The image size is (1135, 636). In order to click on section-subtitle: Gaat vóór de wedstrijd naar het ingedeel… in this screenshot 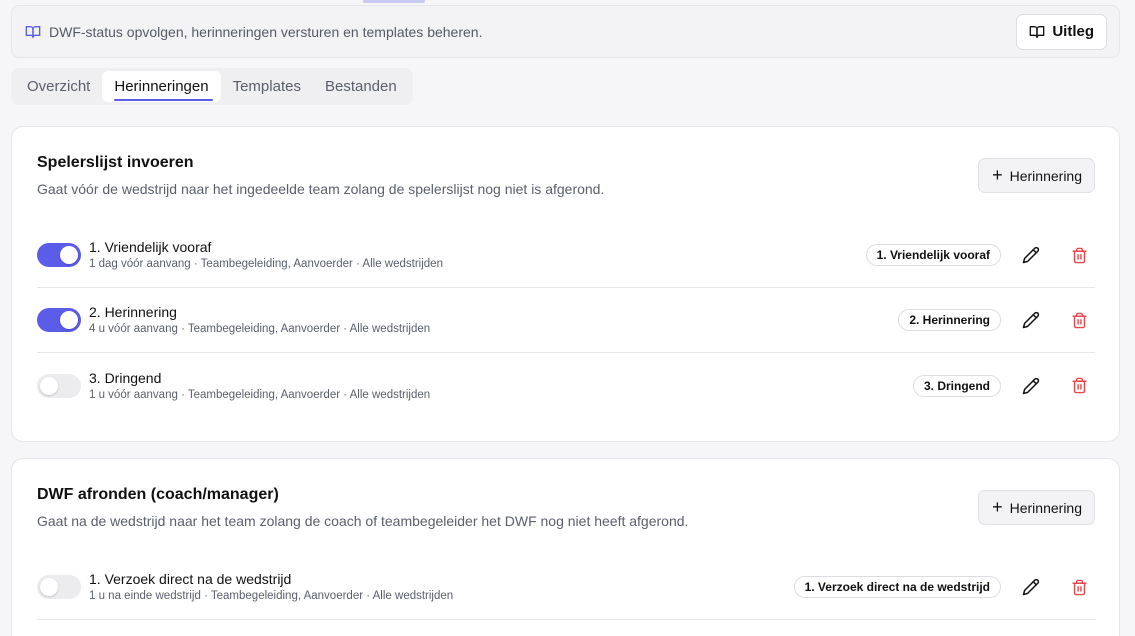, I will do `click(321, 189)`.